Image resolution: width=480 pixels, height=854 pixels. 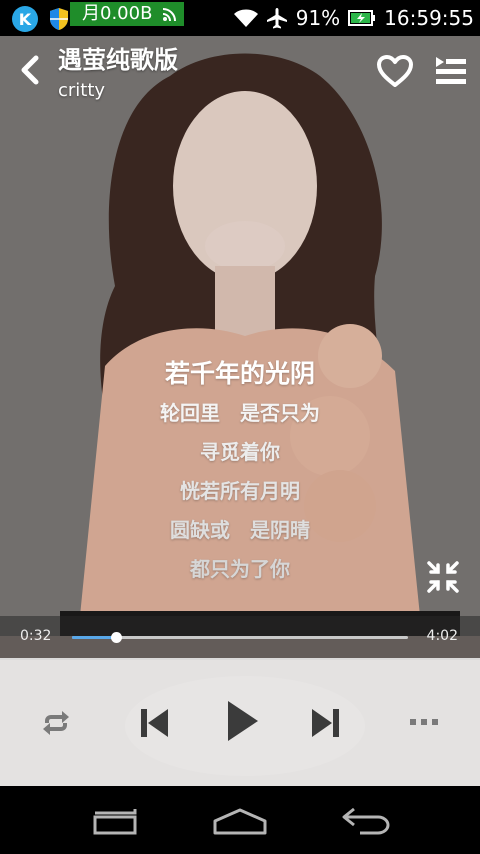 I want to click on repeat-button, so click(x=56, y=723).